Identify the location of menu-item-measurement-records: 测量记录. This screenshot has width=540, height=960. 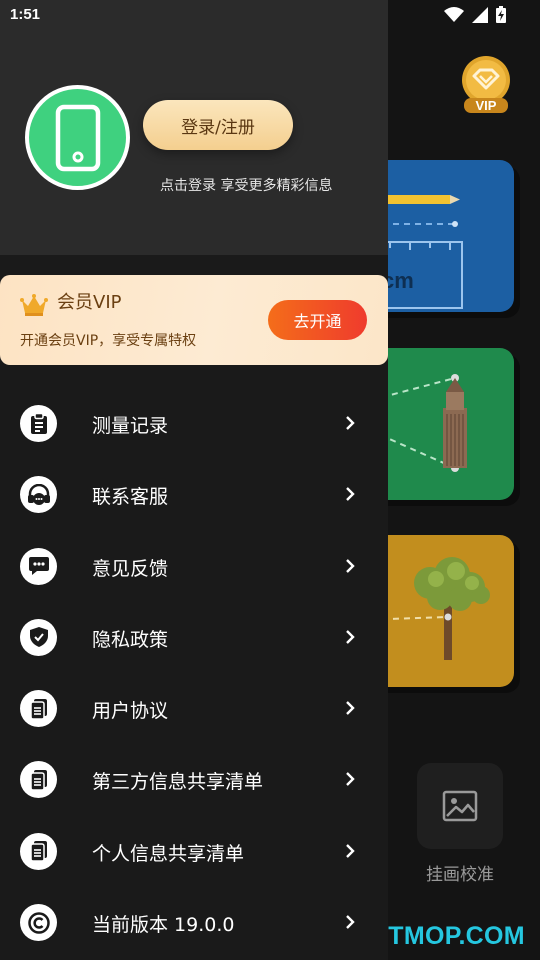
(194, 423).